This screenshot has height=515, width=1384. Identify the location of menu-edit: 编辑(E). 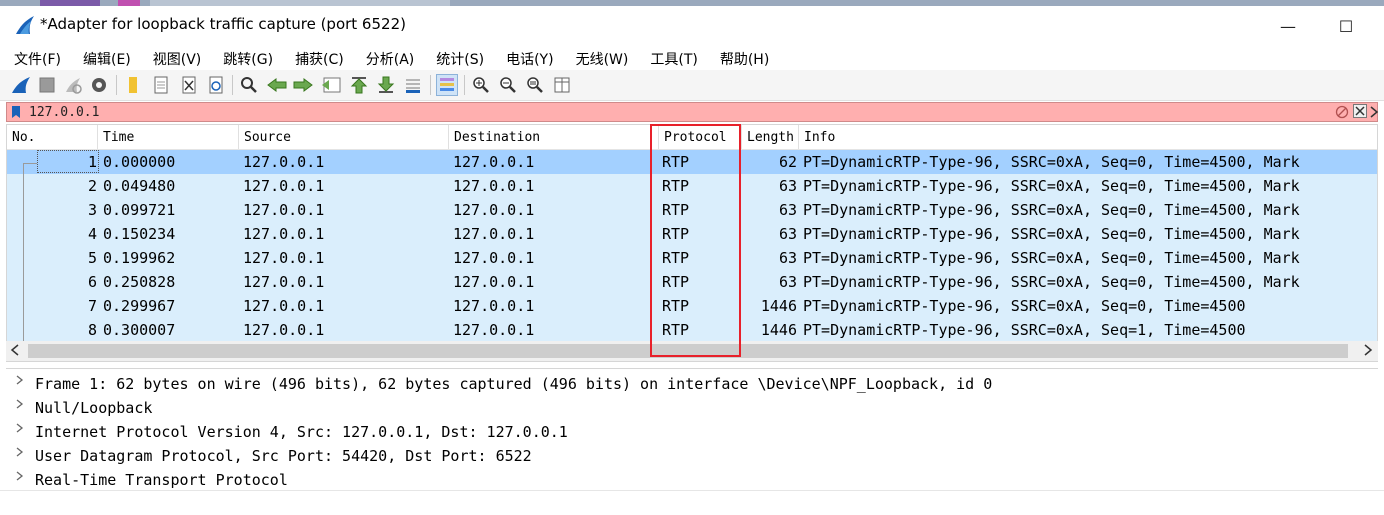
(104, 57).